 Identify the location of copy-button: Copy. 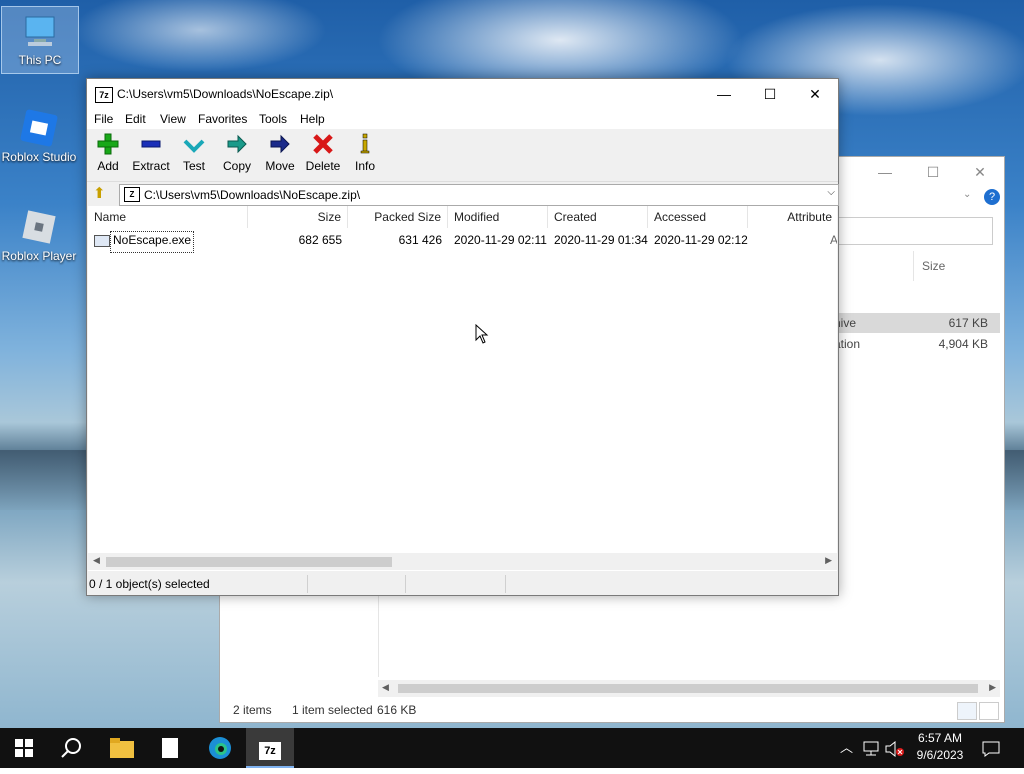
(237, 153).